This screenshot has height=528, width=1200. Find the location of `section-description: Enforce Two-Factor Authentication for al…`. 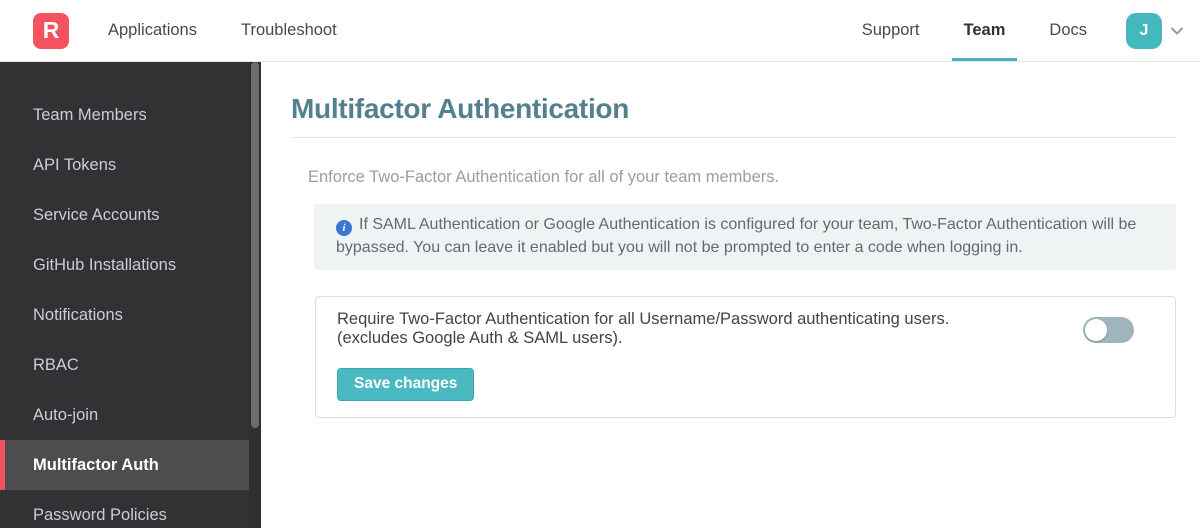

section-description: Enforce Two-Factor Authentication for al… is located at coordinates (544, 177).